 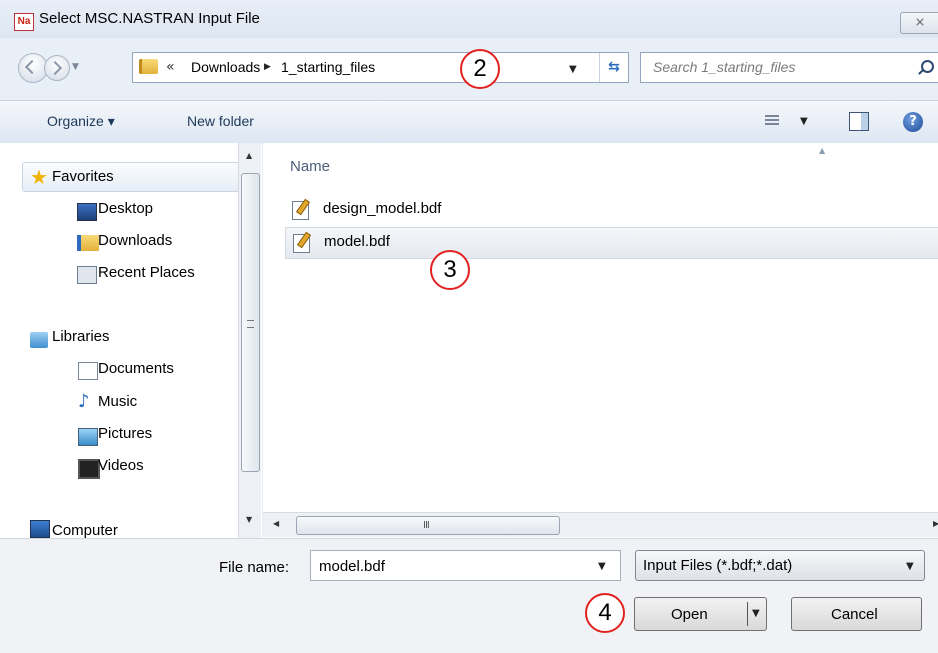 What do you see at coordinates (225, 67) in the screenshot?
I see `breadcrumb-downloads: Downloads` at bounding box center [225, 67].